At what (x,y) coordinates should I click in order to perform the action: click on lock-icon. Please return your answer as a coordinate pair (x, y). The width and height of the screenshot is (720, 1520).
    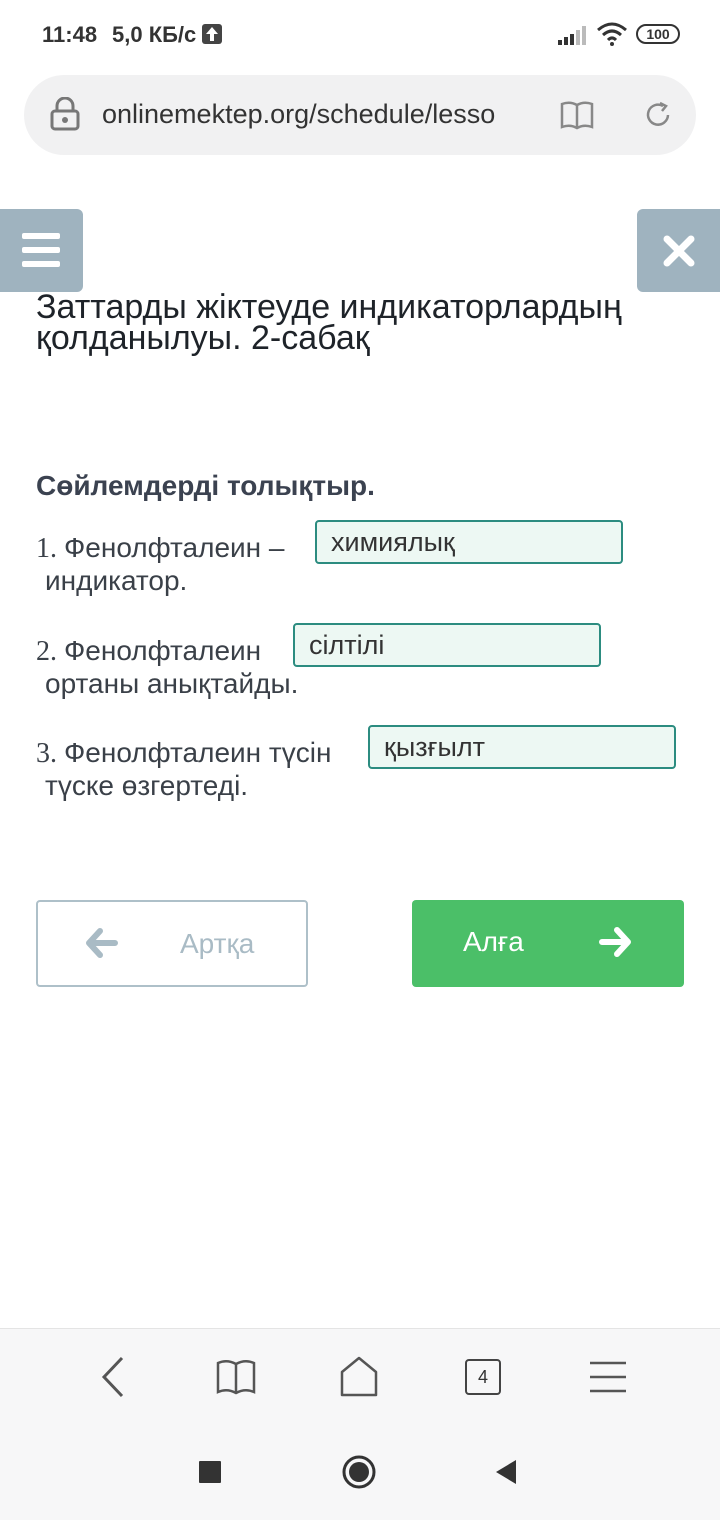
    Looking at the image, I should click on (65, 116).